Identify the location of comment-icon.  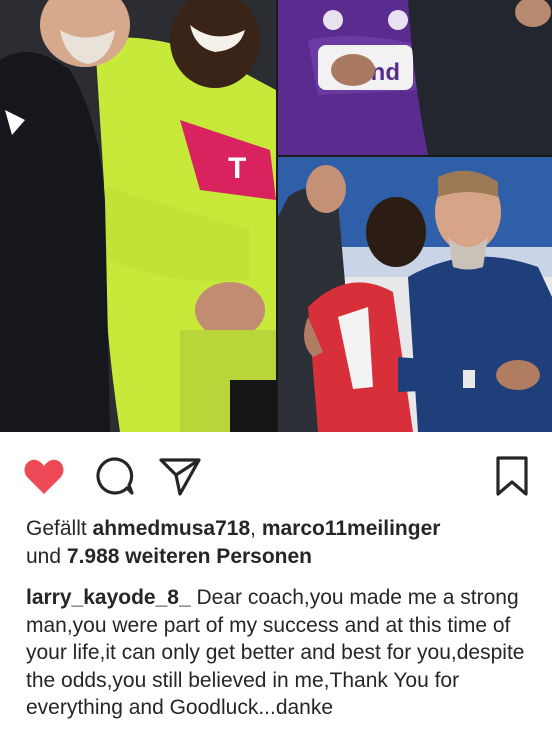
(114, 476).